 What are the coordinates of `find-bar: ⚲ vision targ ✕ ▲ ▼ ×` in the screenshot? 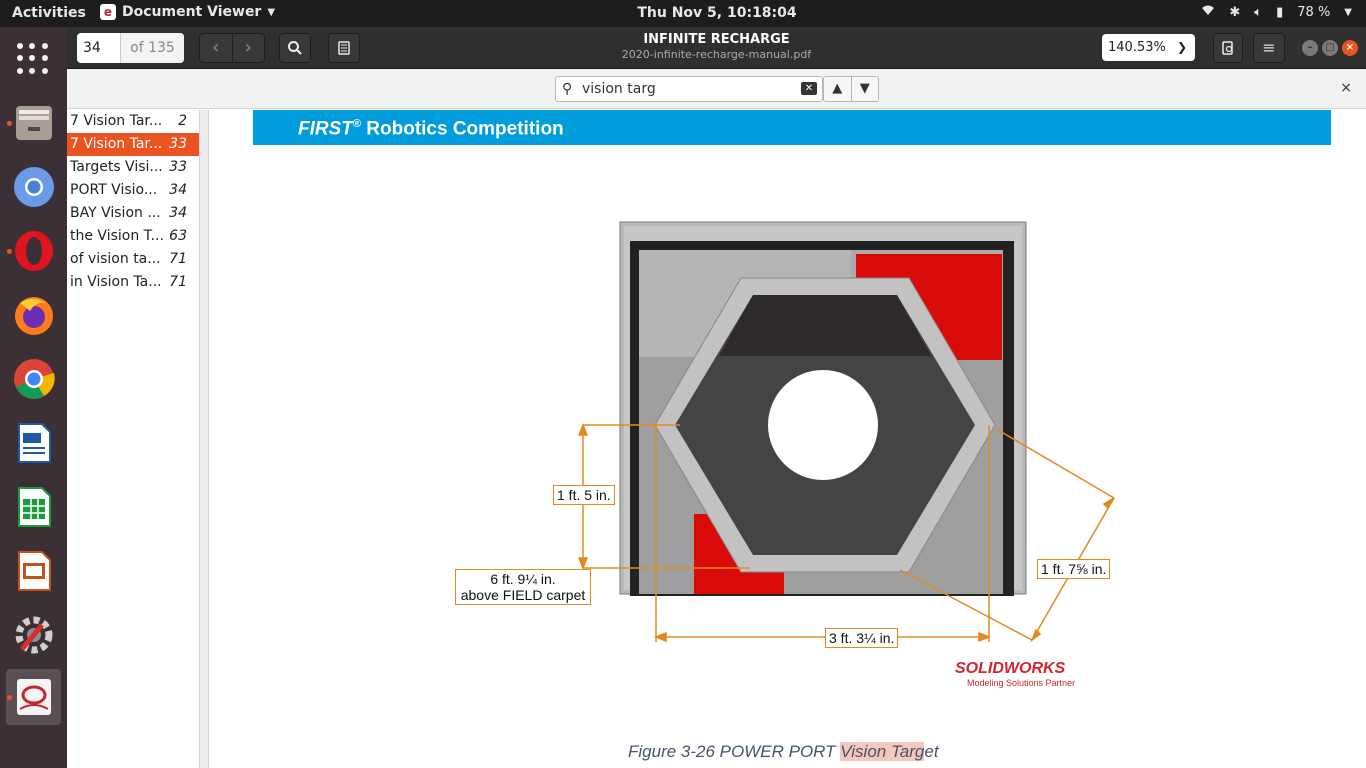 It's located at (716, 89).